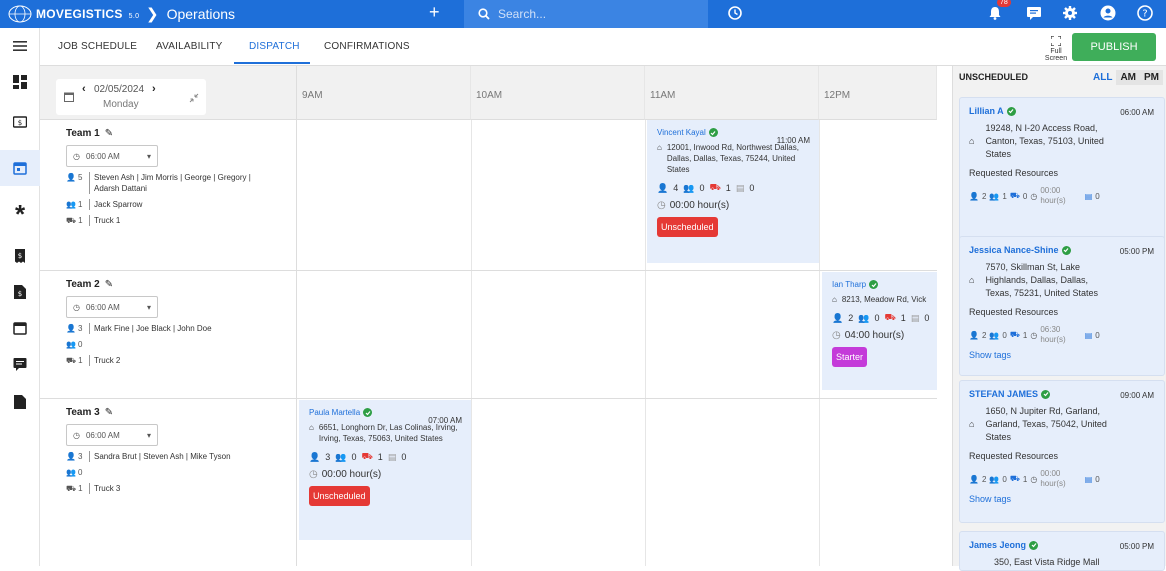 Image resolution: width=1166 pixels, height=571 pixels. I want to click on tab-availability: AVAILABILITY, so click(189, 46).